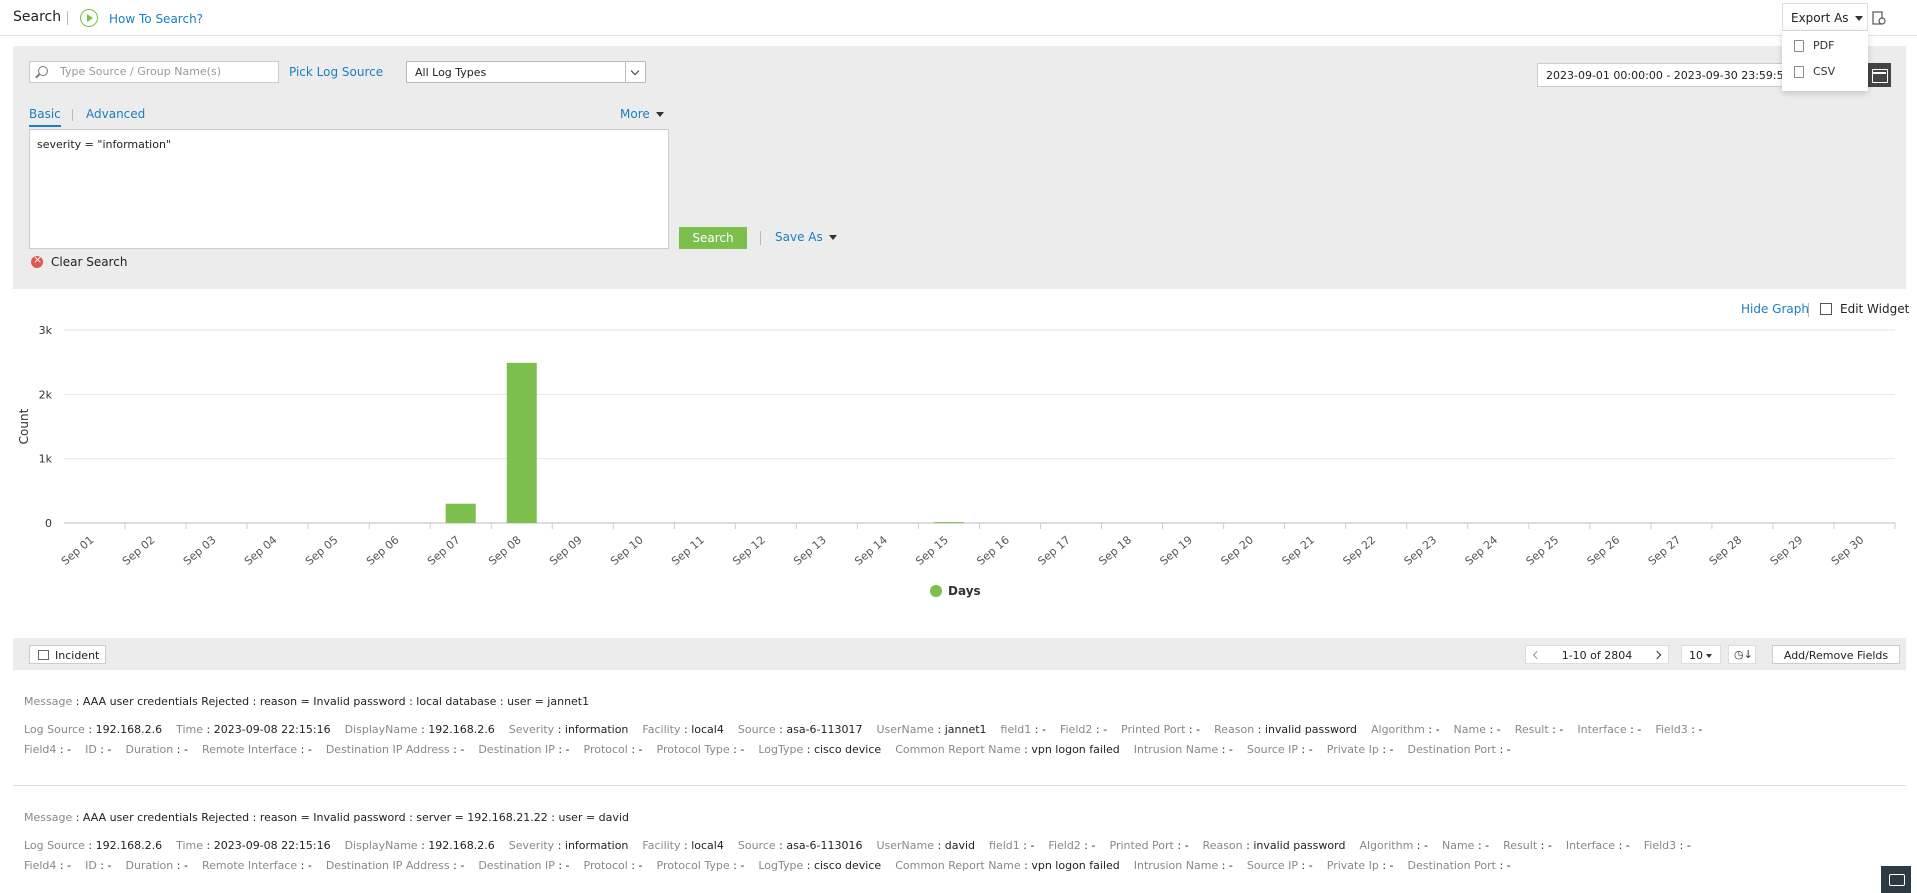 The width and height of the screenshot is (1917, 893). I want to click on x-tick-label: Sep 17, so click(1054, 550).